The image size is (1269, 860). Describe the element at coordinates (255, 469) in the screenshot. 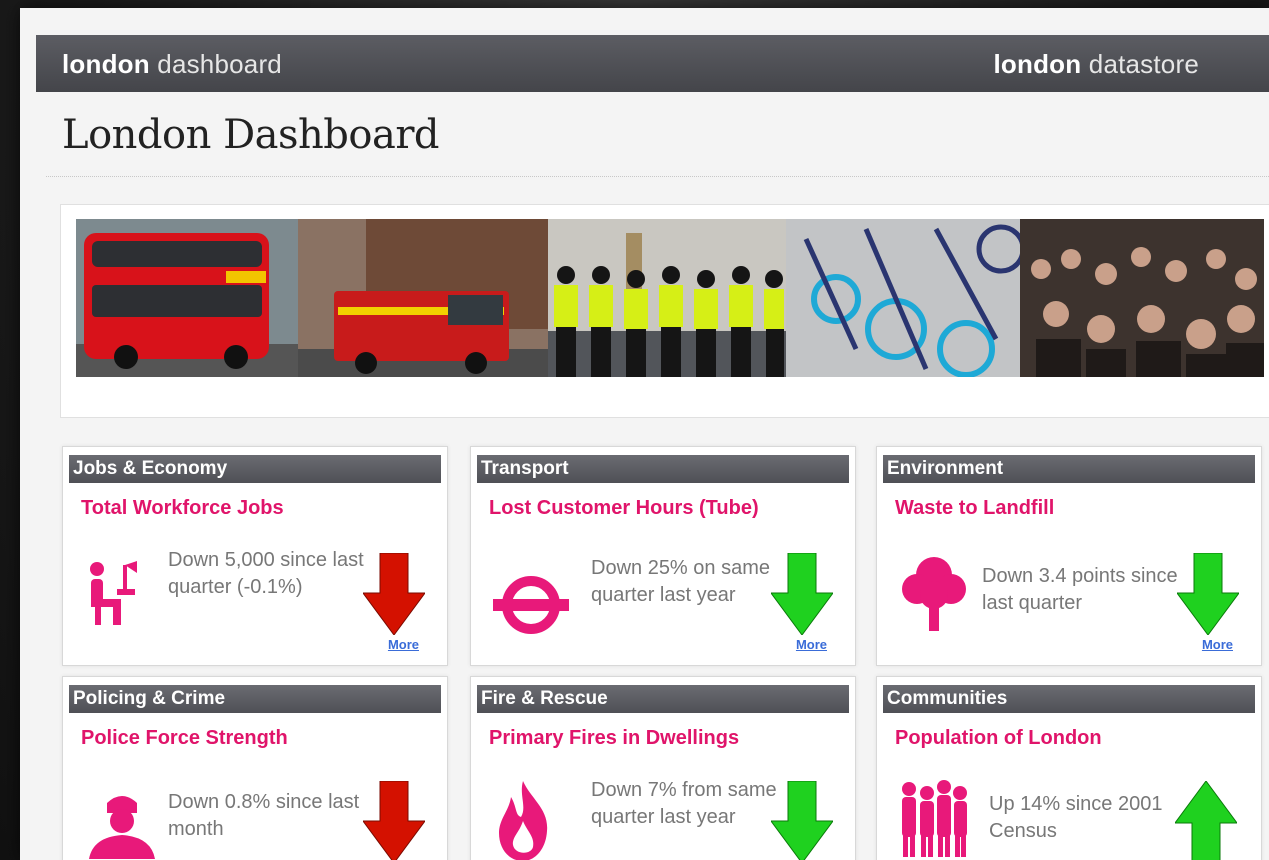

I see `section-header: Jobs & Economy` at that location.